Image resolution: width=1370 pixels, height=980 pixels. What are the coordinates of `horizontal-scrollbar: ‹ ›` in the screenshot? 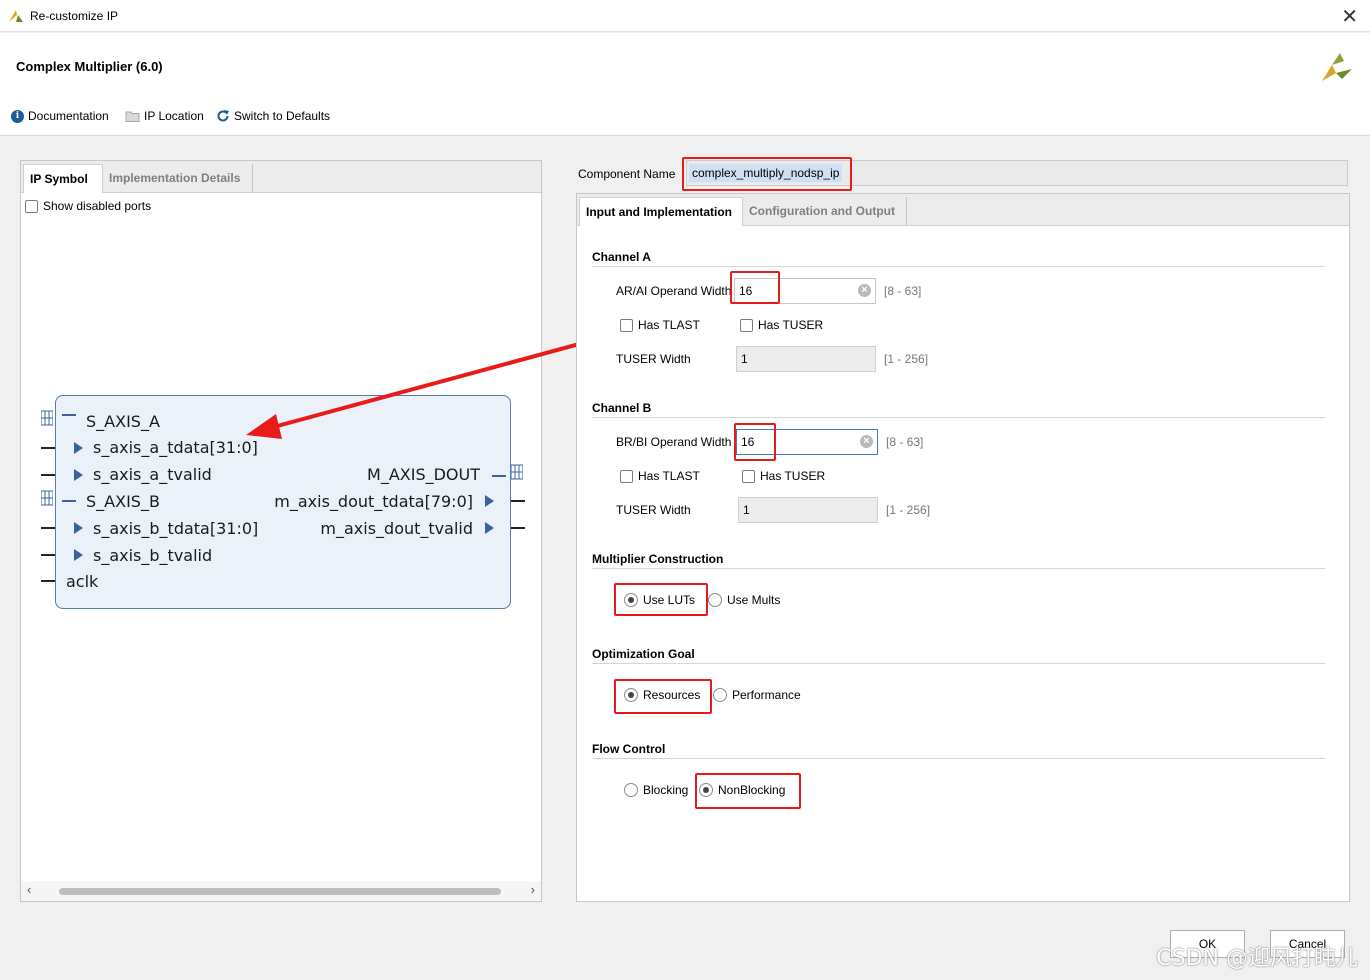 It's located at (281, 891).